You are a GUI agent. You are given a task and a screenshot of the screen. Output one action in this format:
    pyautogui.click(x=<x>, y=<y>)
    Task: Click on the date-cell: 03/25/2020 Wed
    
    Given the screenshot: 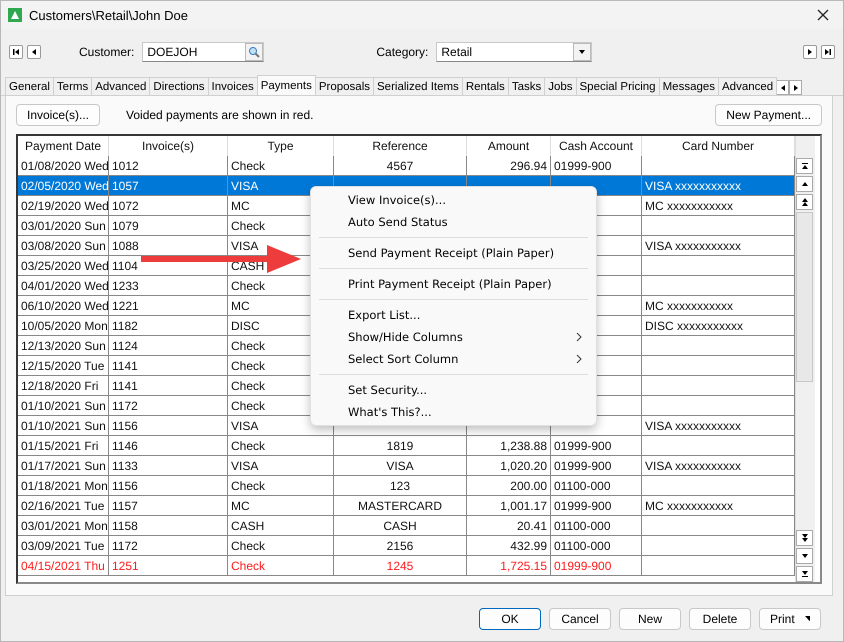 What is the action you would take?
    pyautogui.click(x=64, y=265)
    